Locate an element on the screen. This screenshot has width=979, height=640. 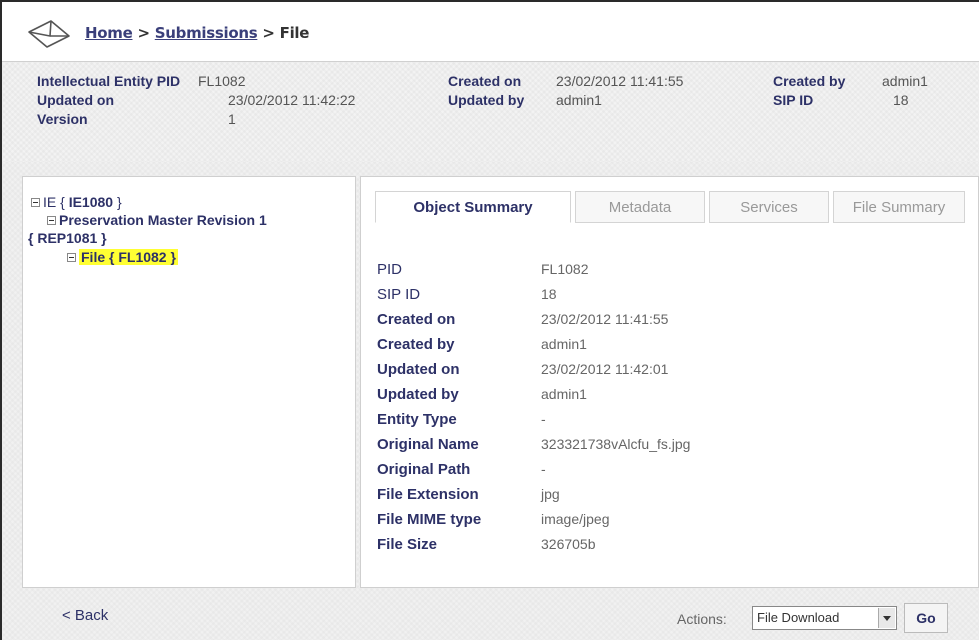
tree-node-rep-label: Preservation Master Revision 1 is located at coordinates (163, 220).